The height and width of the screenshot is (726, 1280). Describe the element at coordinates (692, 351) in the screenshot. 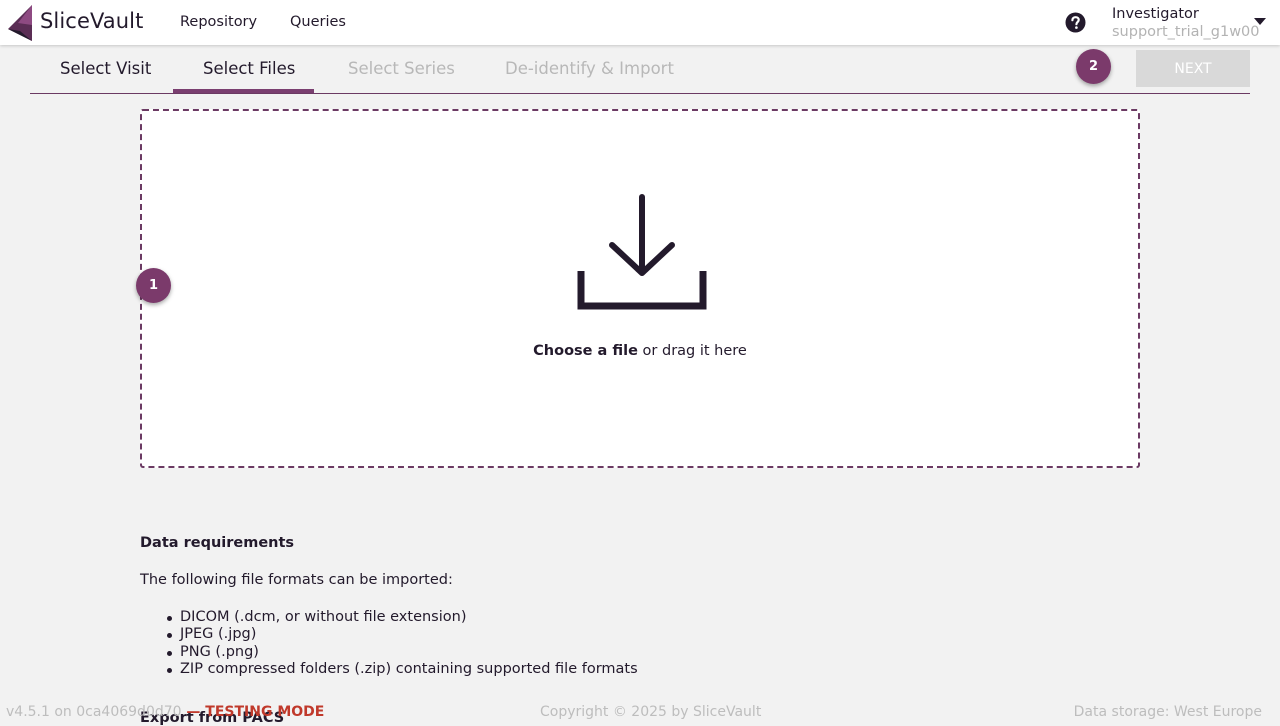

I see `drag-hint: or drag it here` at that location.